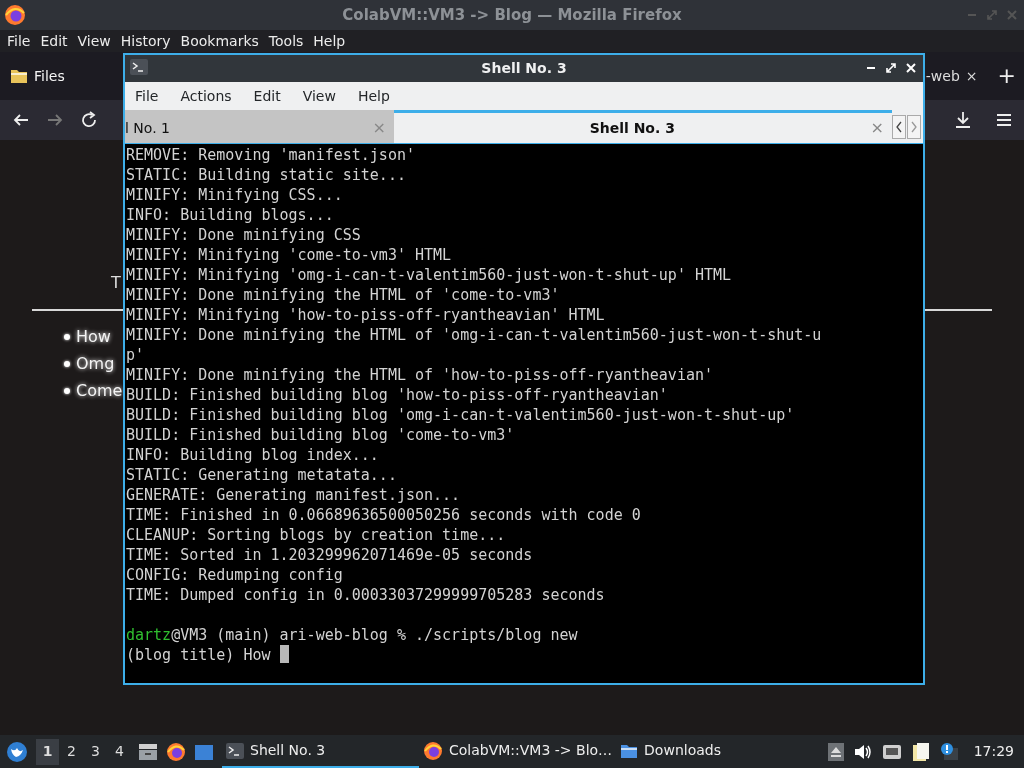 The height and width of the screenshot is (768, 1024). I want to click on clock: 17:29, so click(993, 751).